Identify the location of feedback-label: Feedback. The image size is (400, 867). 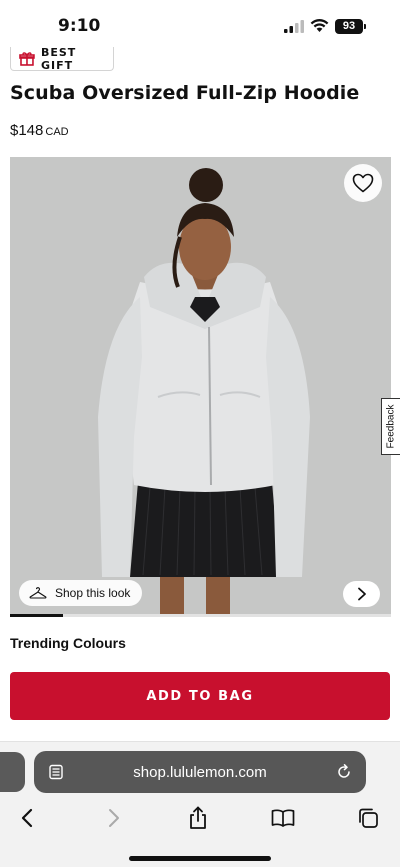
(391, 426).